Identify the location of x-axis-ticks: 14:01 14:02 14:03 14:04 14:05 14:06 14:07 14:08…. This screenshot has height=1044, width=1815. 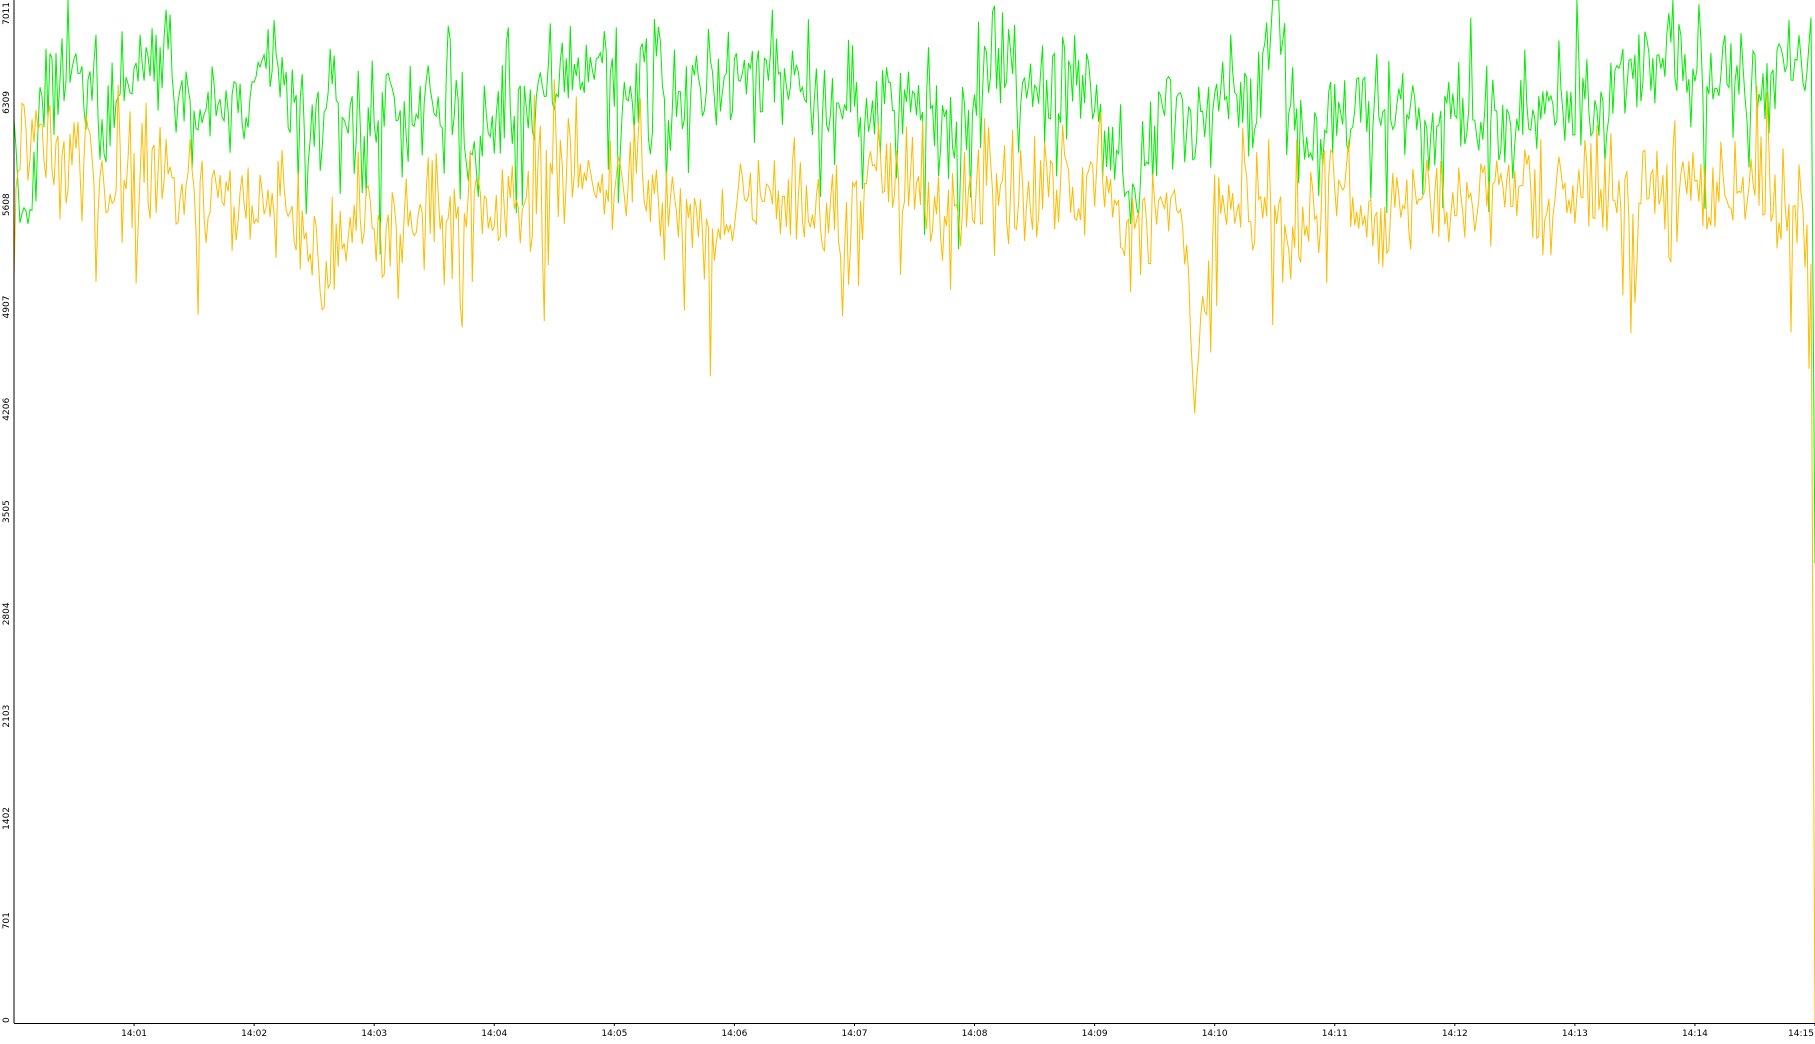
(968, 1031).